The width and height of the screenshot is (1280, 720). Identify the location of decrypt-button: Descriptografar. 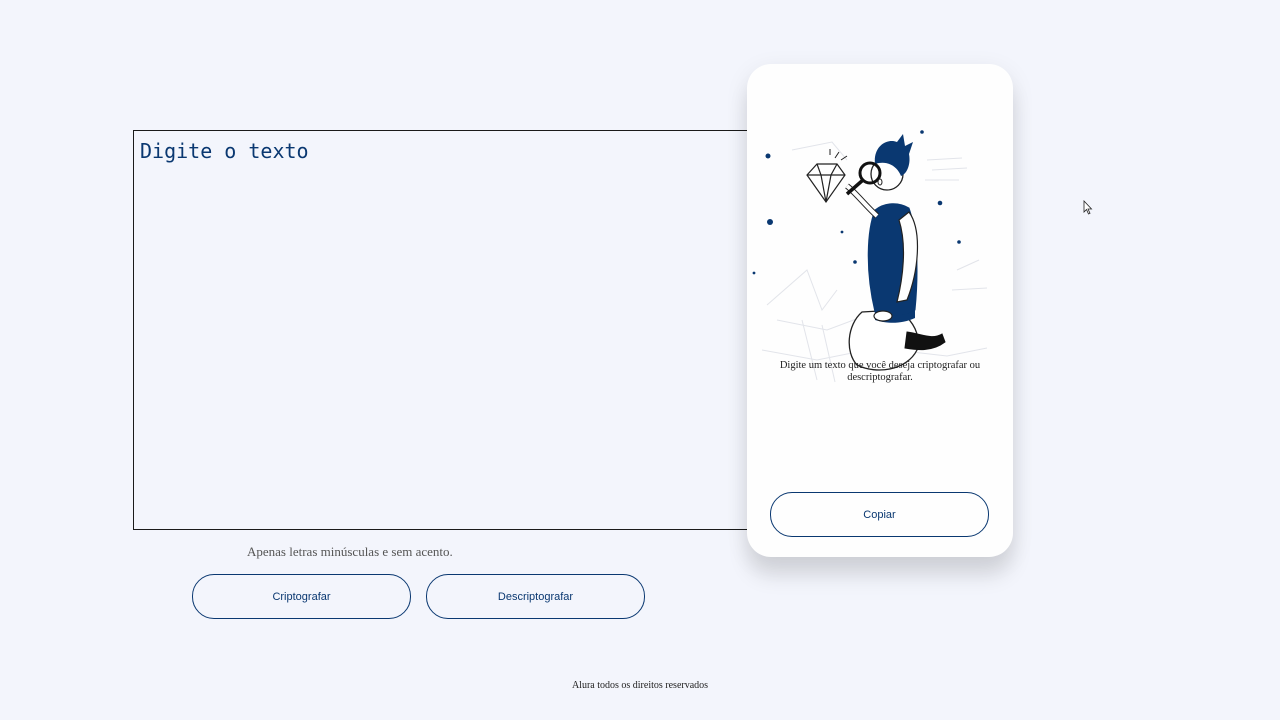
(535, 596).